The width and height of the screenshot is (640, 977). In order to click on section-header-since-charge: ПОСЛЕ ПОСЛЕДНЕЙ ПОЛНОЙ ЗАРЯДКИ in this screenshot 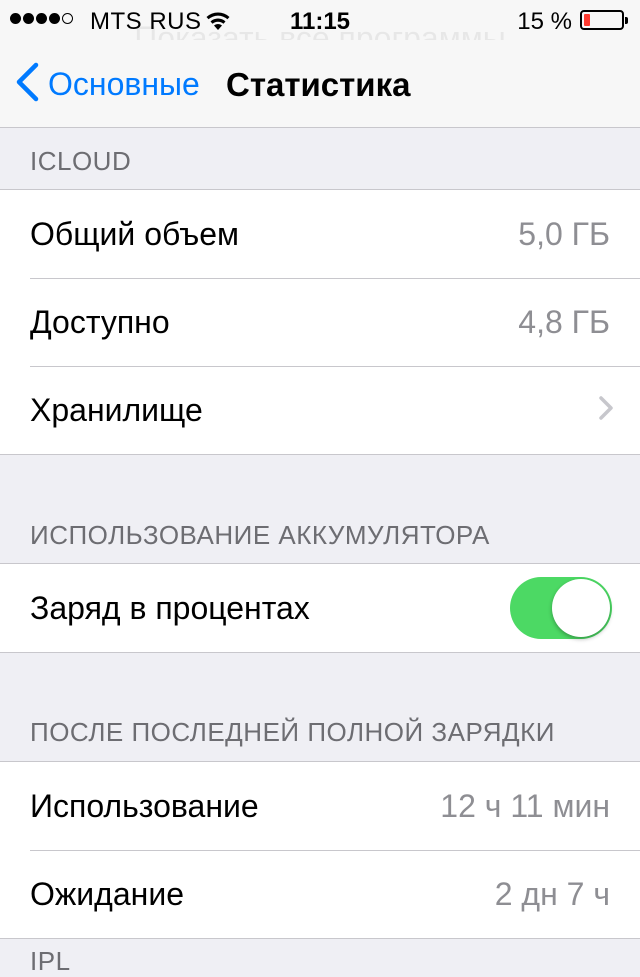, I will do `click(292, 732)`.